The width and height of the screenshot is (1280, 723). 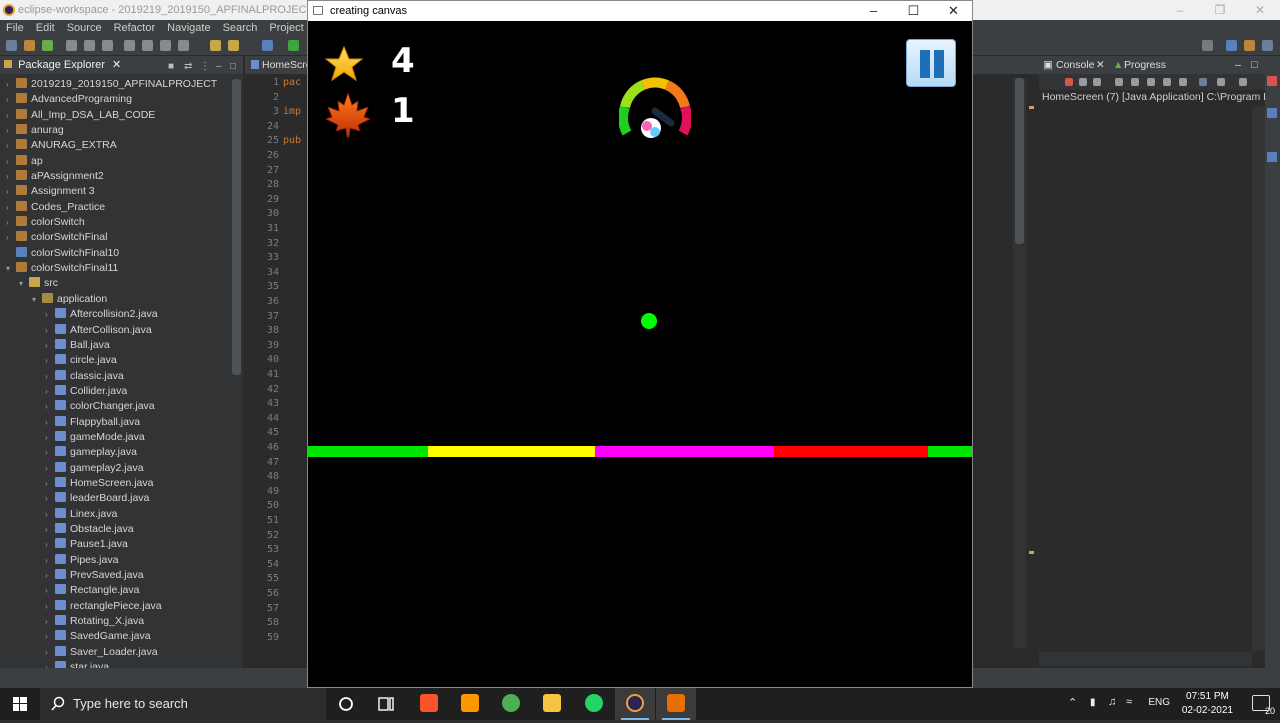 What do you see at coordinates (276, 609) in the screenshot?
I see `editor-line: 57` at bounding box center [276, 609].